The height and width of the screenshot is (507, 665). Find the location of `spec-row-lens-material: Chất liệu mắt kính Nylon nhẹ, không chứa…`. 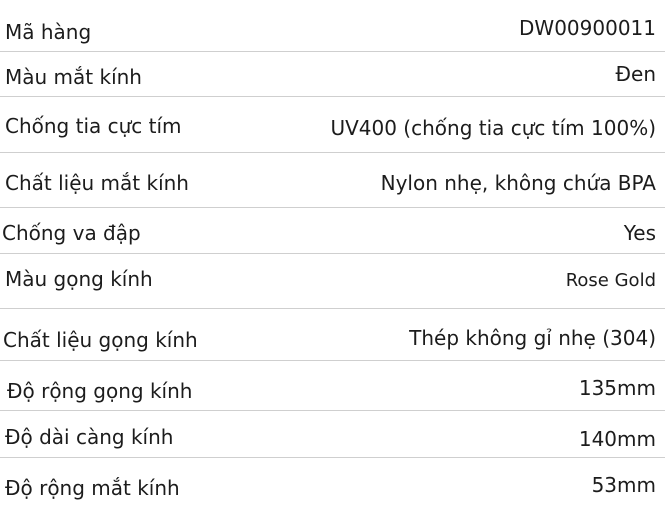

spec-row-lens-material: Chất liệu mắt kính Nylon nhẹ, không chứa… is located at coordinates (332, 180).